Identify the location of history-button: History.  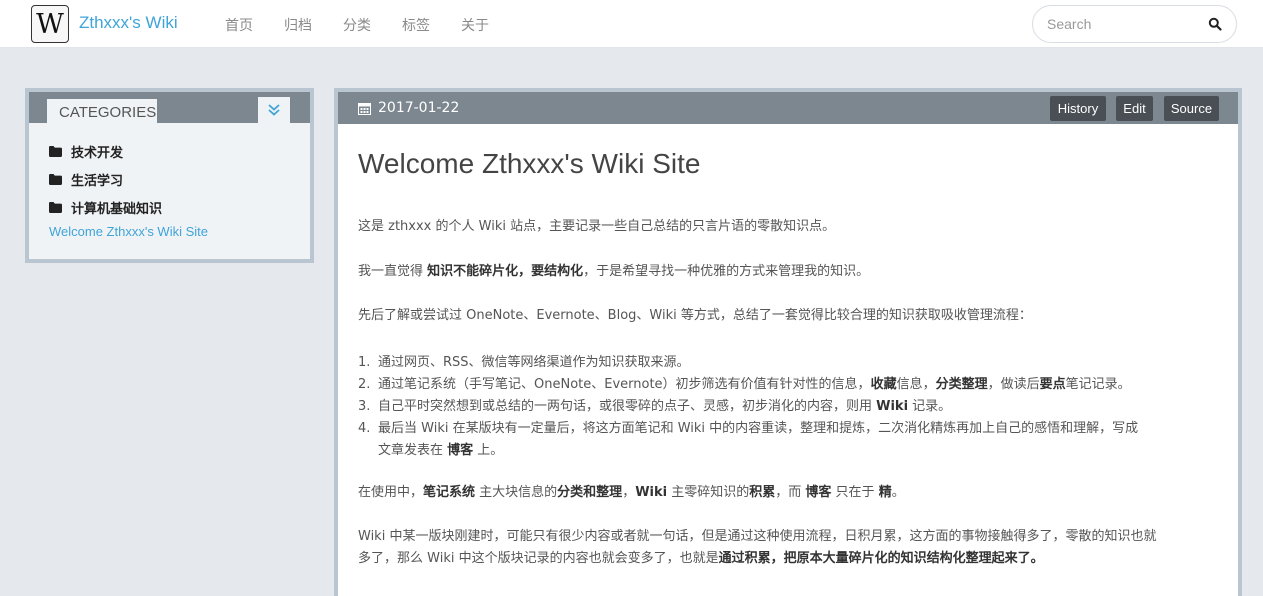
(1078, 108).